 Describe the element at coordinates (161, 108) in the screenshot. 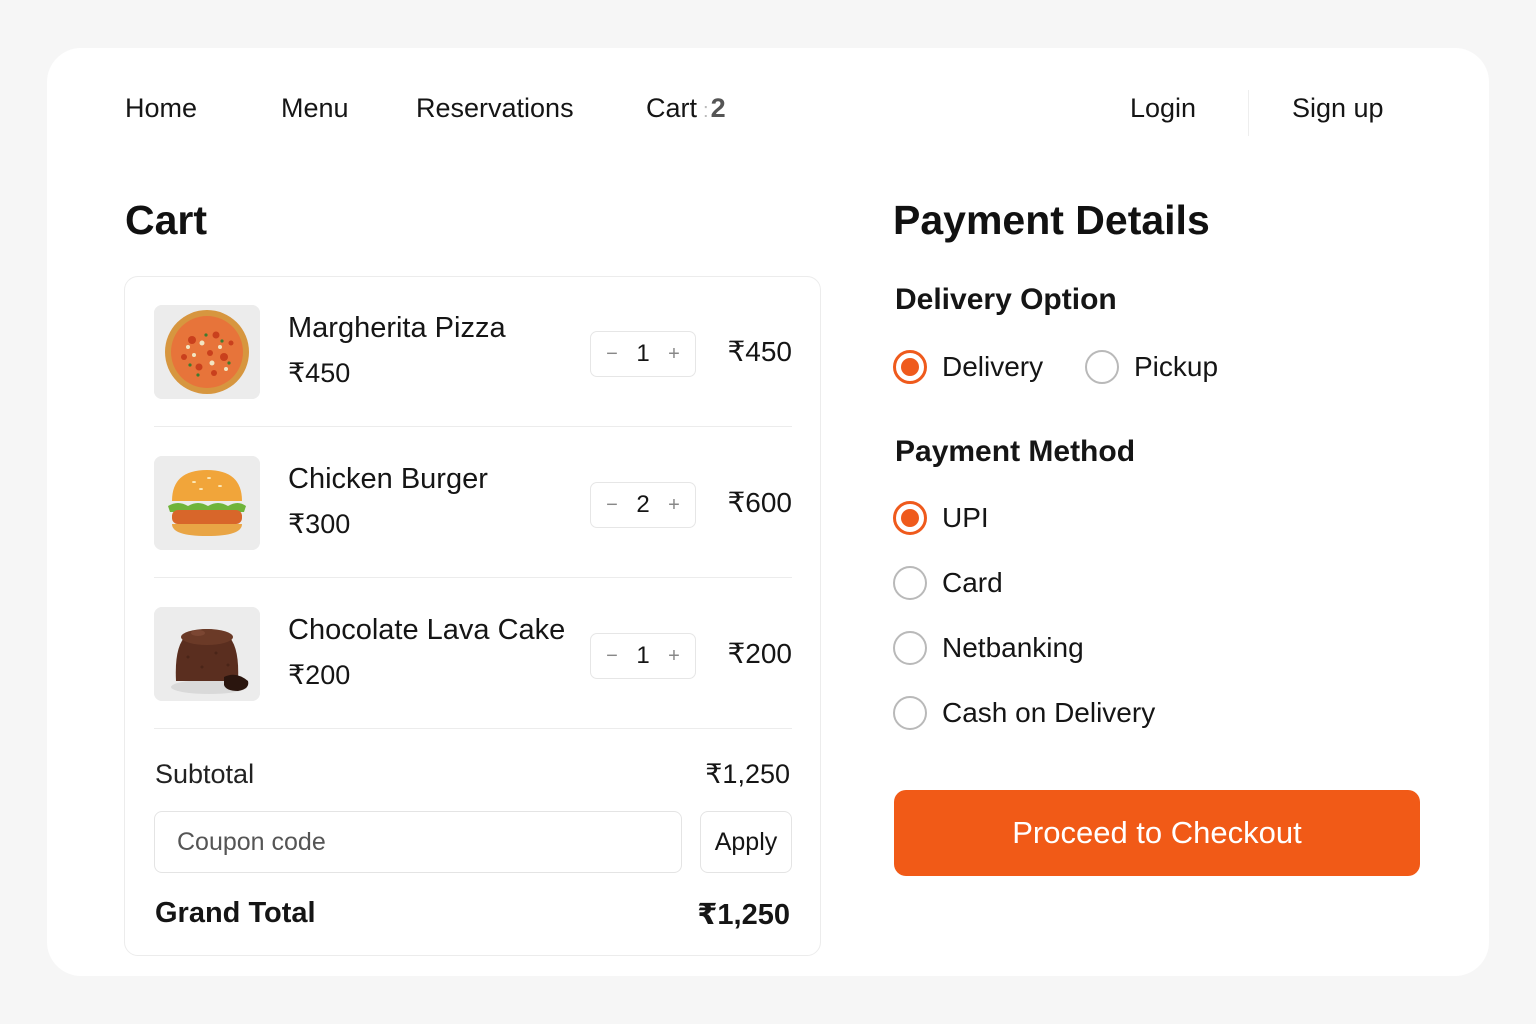

I see `nav-home-link: Home` at that location.